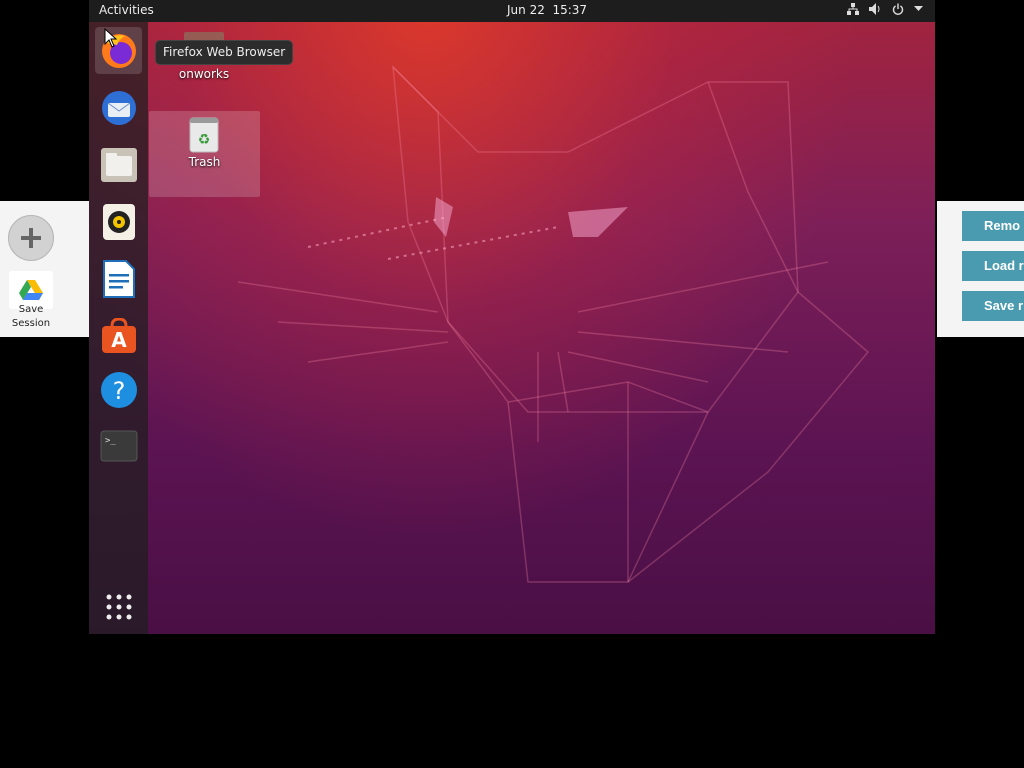 This screenshot has height=768, width=1024. What do you see at coordinates (993, 226) in the screenshot?
I see `remove-button: Remo` at bounding box center [993, 226].